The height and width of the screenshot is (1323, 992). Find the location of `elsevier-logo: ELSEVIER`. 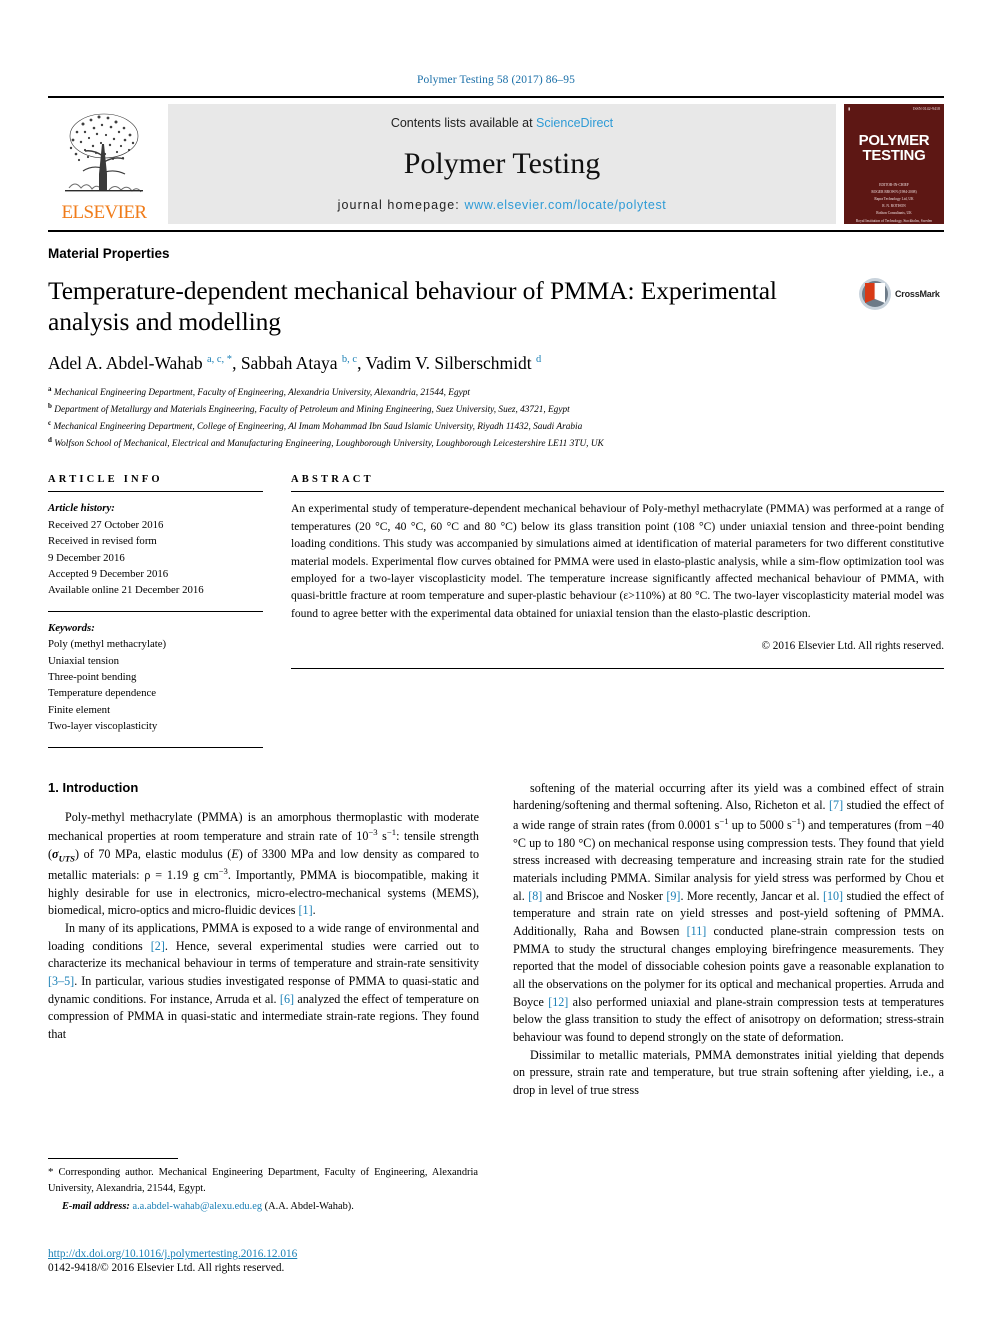

elsevier-logo: ELSEVIER is located at coordinates (104, 164).